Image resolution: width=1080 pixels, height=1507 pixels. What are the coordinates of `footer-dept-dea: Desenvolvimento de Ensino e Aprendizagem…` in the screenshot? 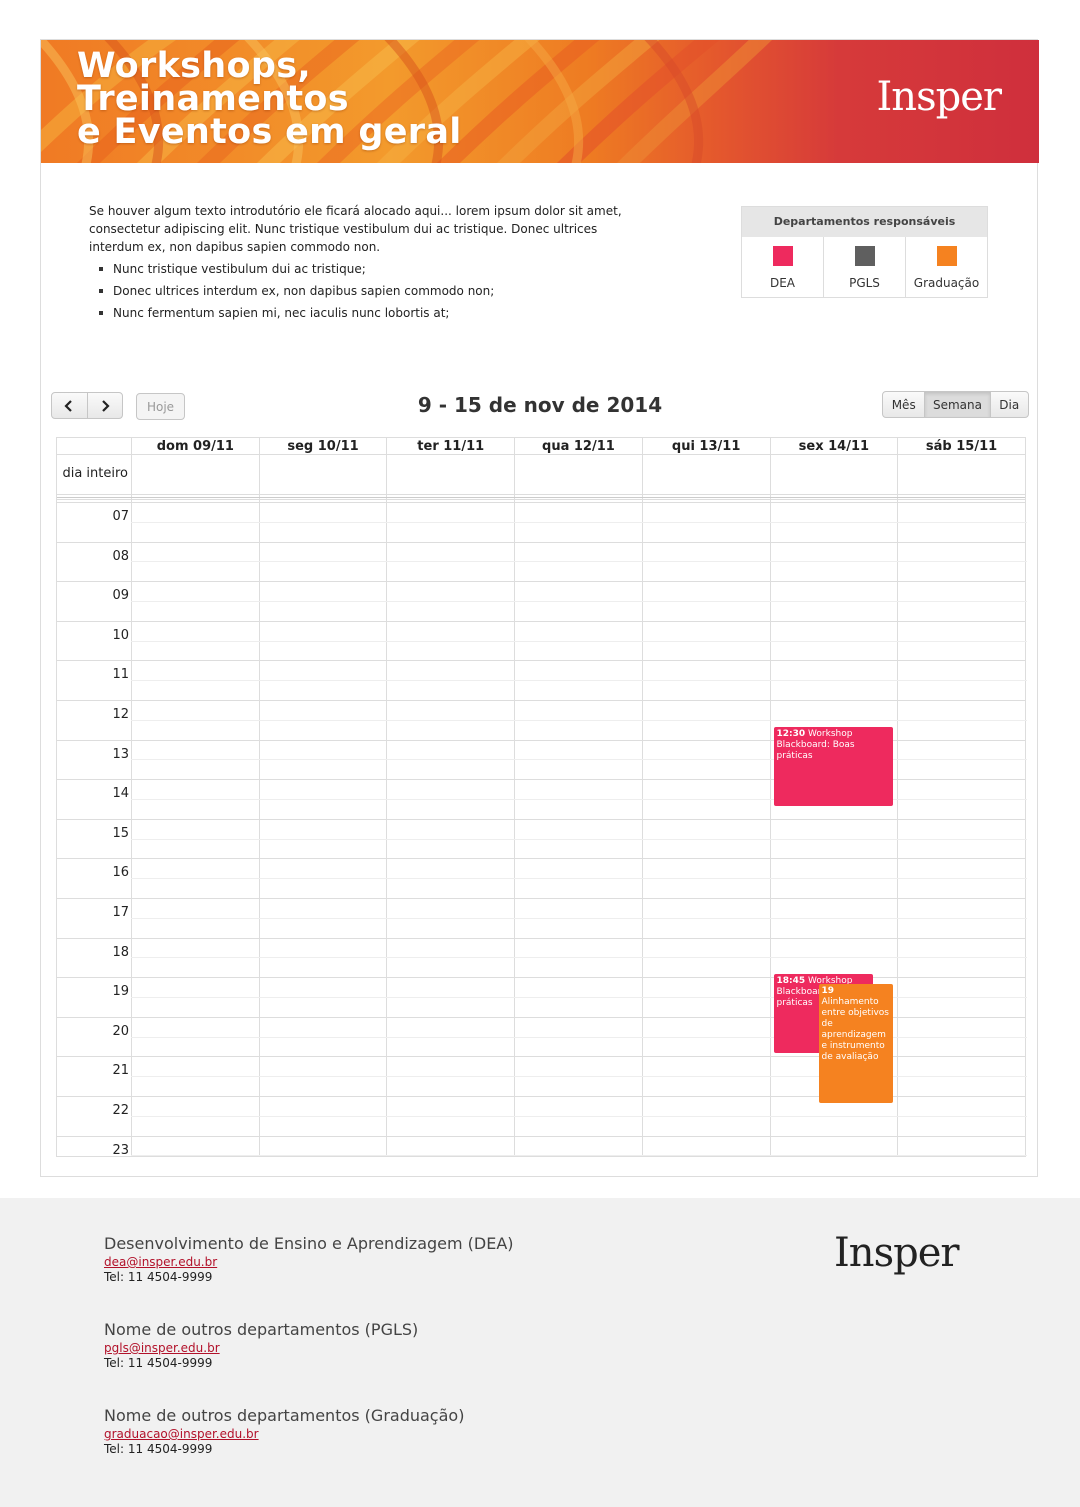 It's located at (309, 1259).